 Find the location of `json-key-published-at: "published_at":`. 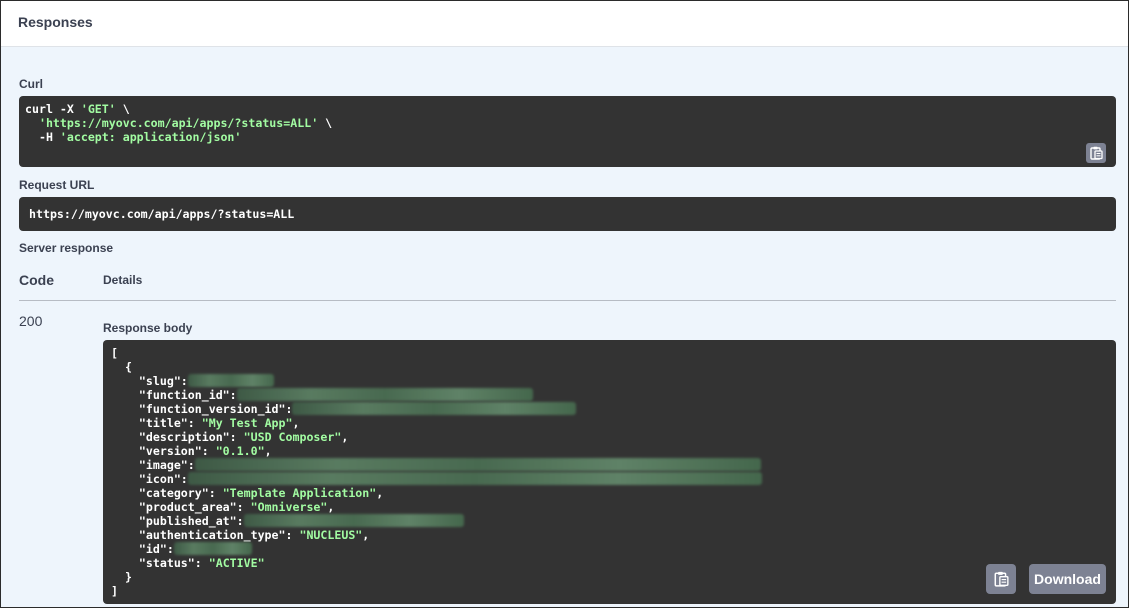

json-key-published-at: "published_at": is located at coordinates (177, 521).